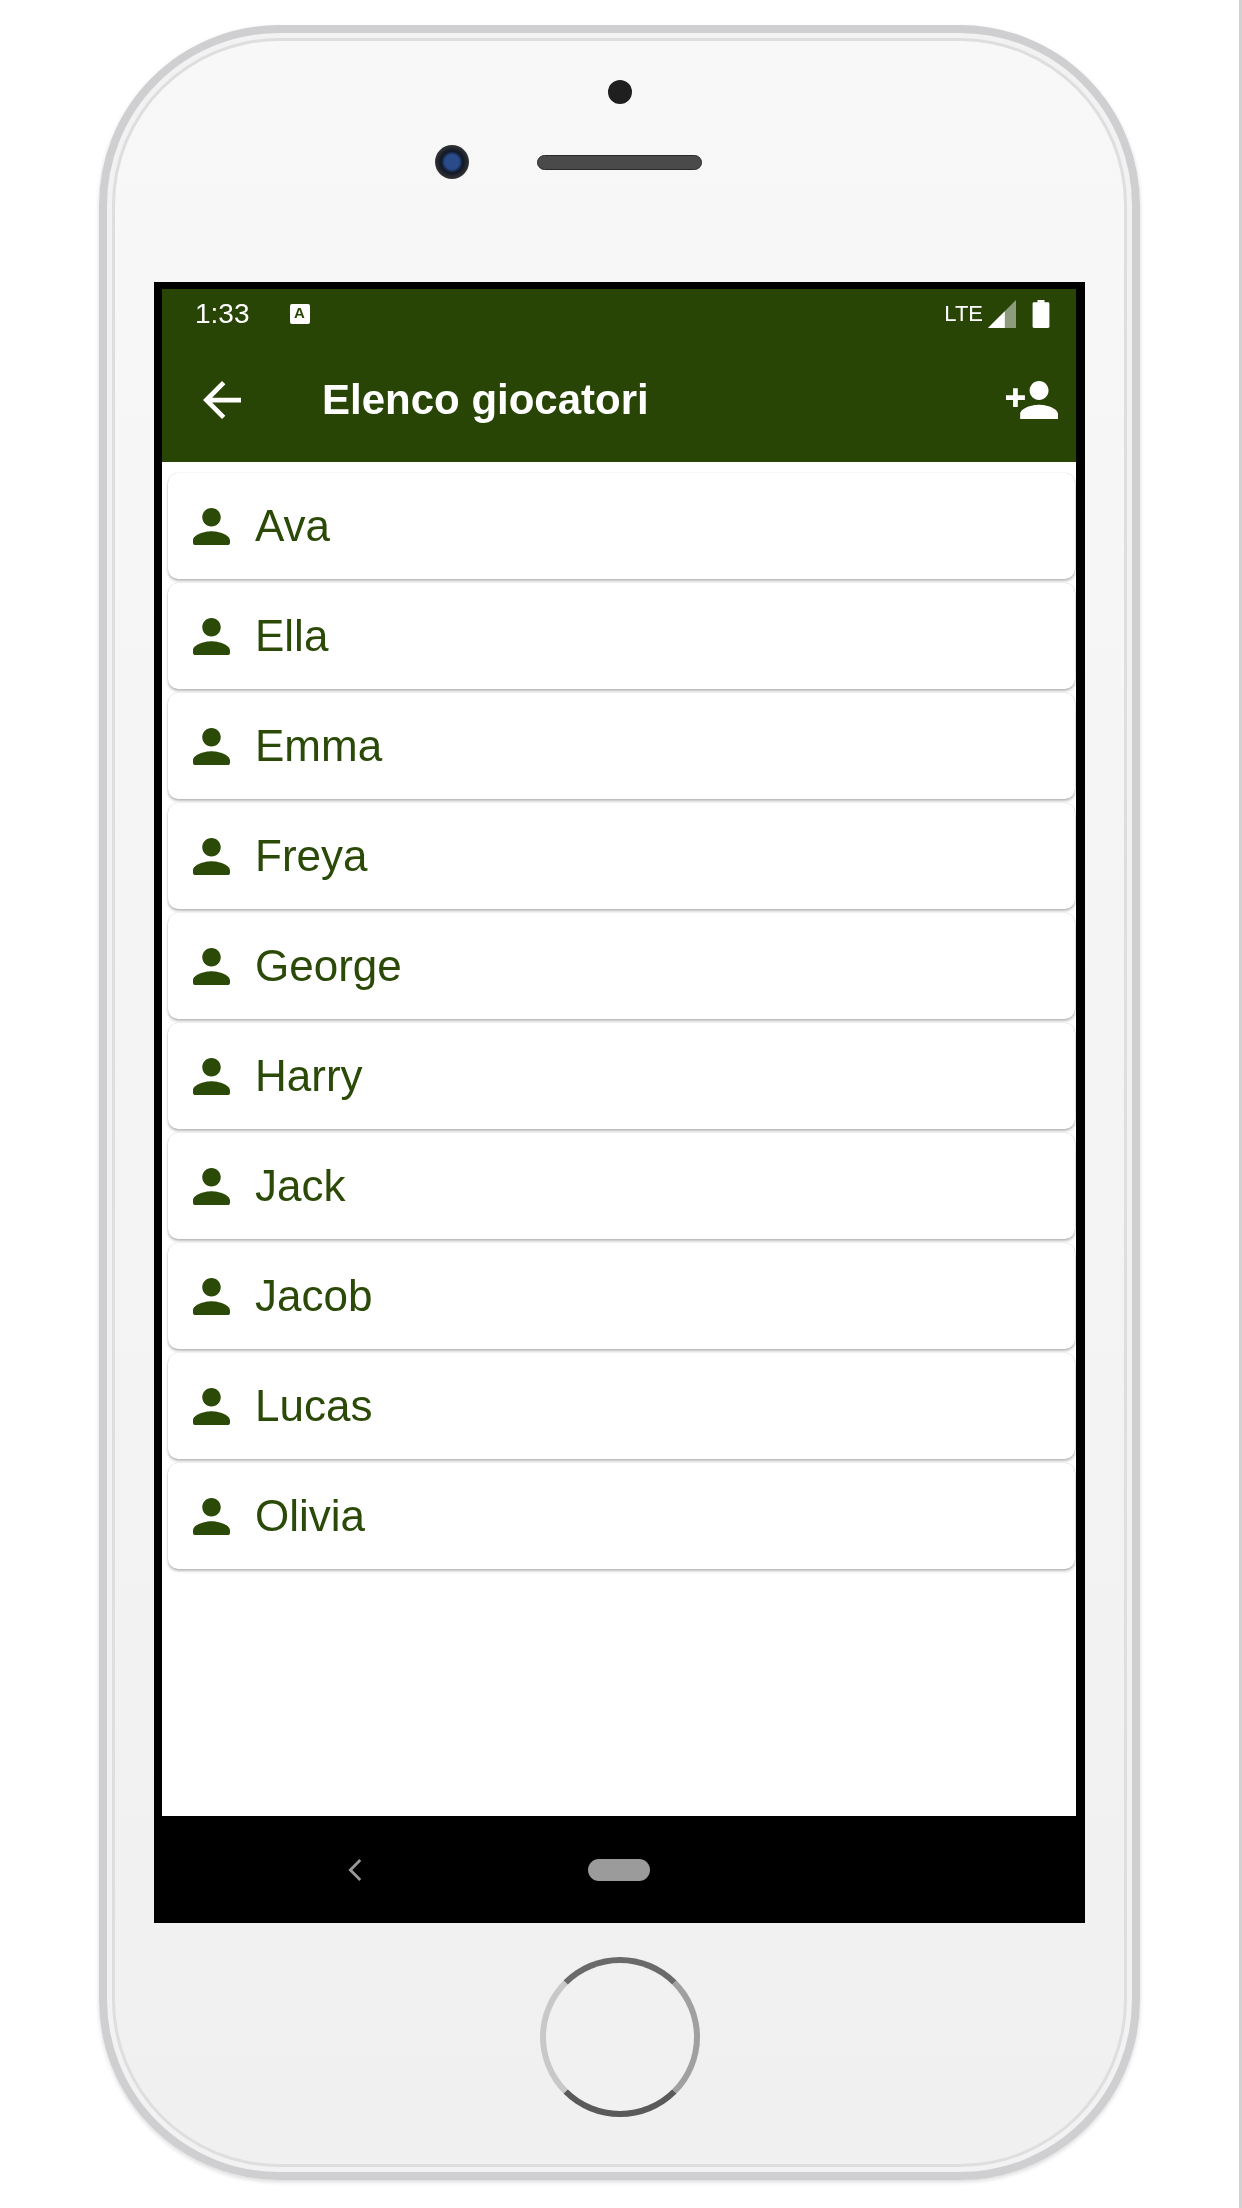  I want to click on screen-title: Elenco giocatori, so click(486, 400).